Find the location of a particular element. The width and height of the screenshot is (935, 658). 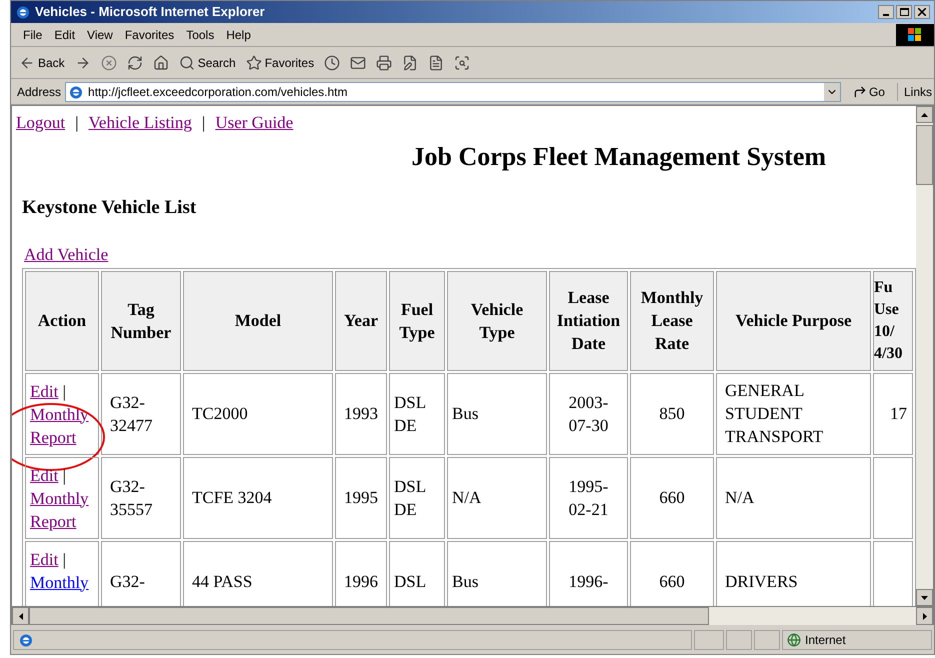

menu-item: File is located at coordinates (32, 35).